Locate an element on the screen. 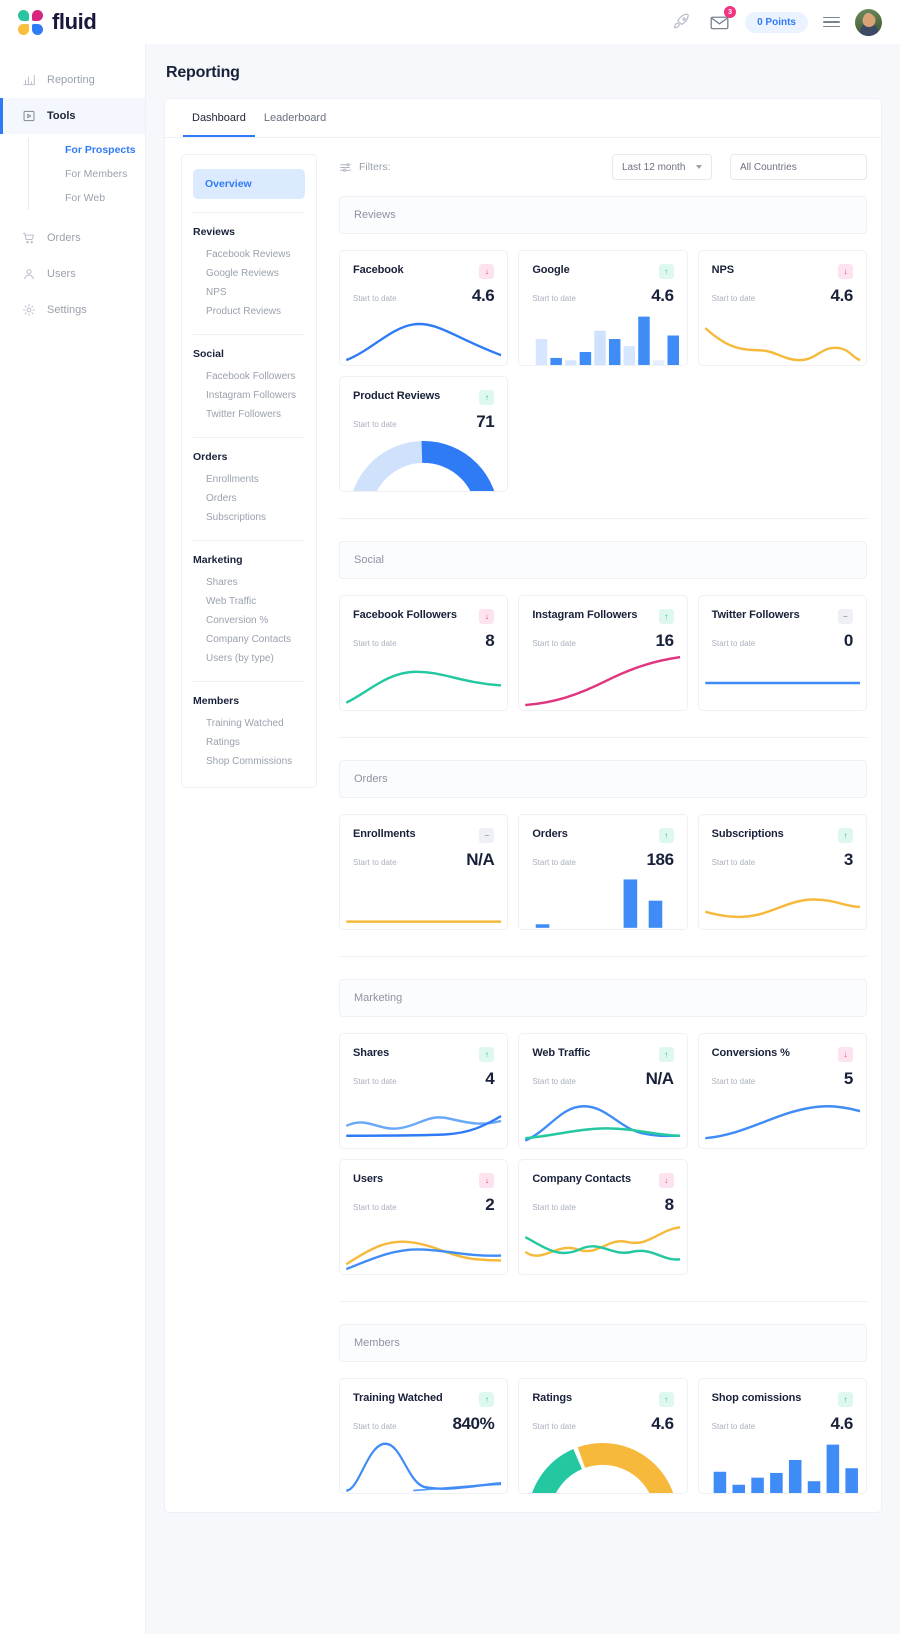  tab-leaderboard: Leaderboard is located at coordinates (295, 118).